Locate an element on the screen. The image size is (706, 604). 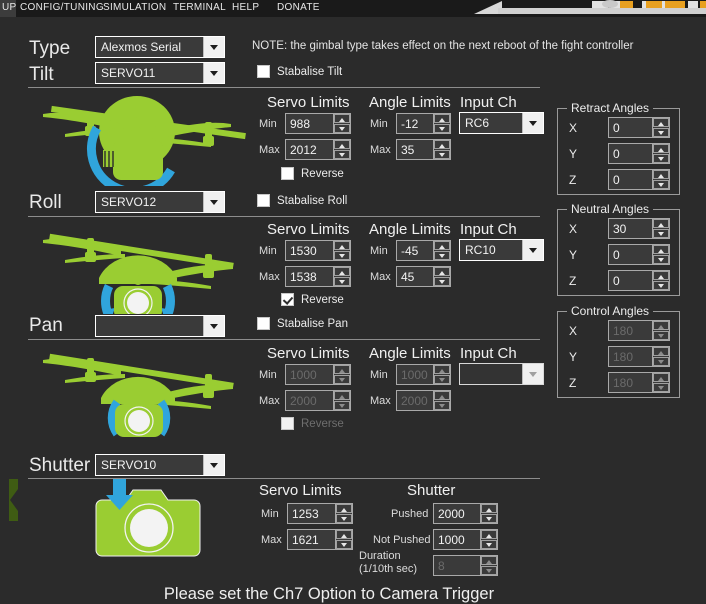
left-edge-tab is located at coordinates (13, 500).